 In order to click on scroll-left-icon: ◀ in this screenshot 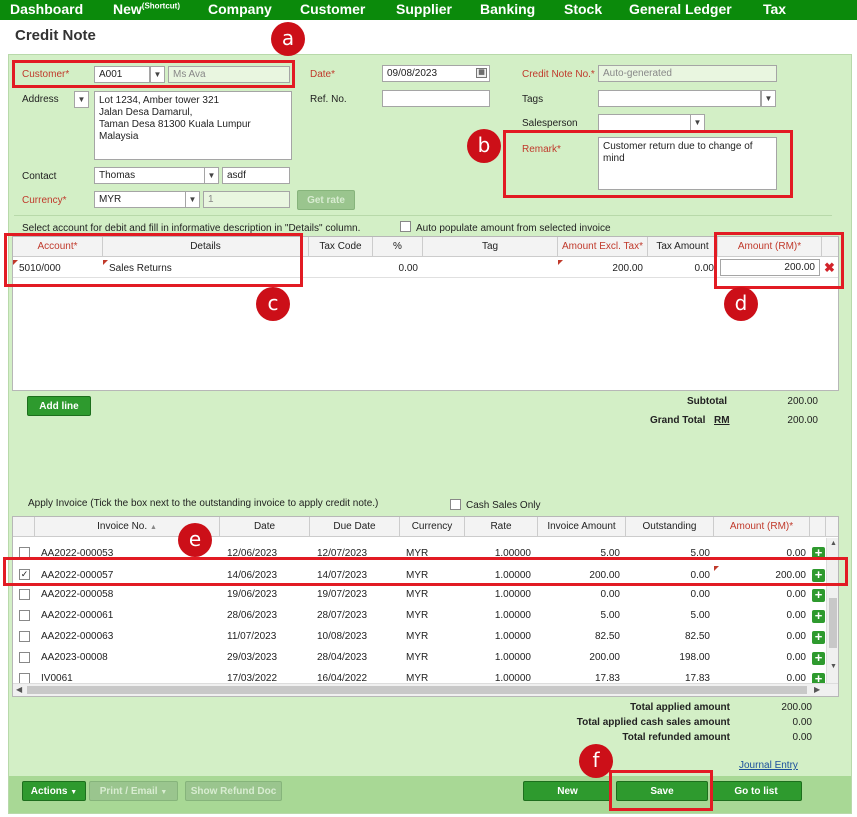, I will do `click(19, 689)`.